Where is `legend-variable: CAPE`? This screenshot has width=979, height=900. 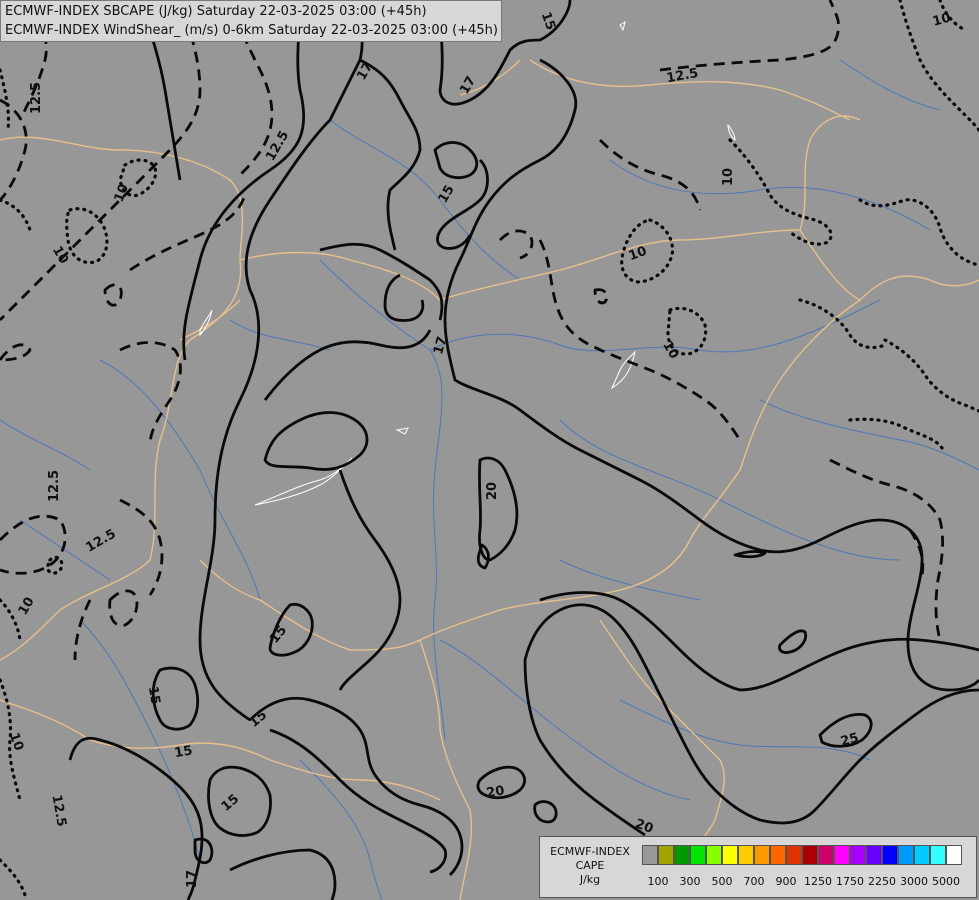
legend-variable: CAPE is located at coordinates (590, 865).